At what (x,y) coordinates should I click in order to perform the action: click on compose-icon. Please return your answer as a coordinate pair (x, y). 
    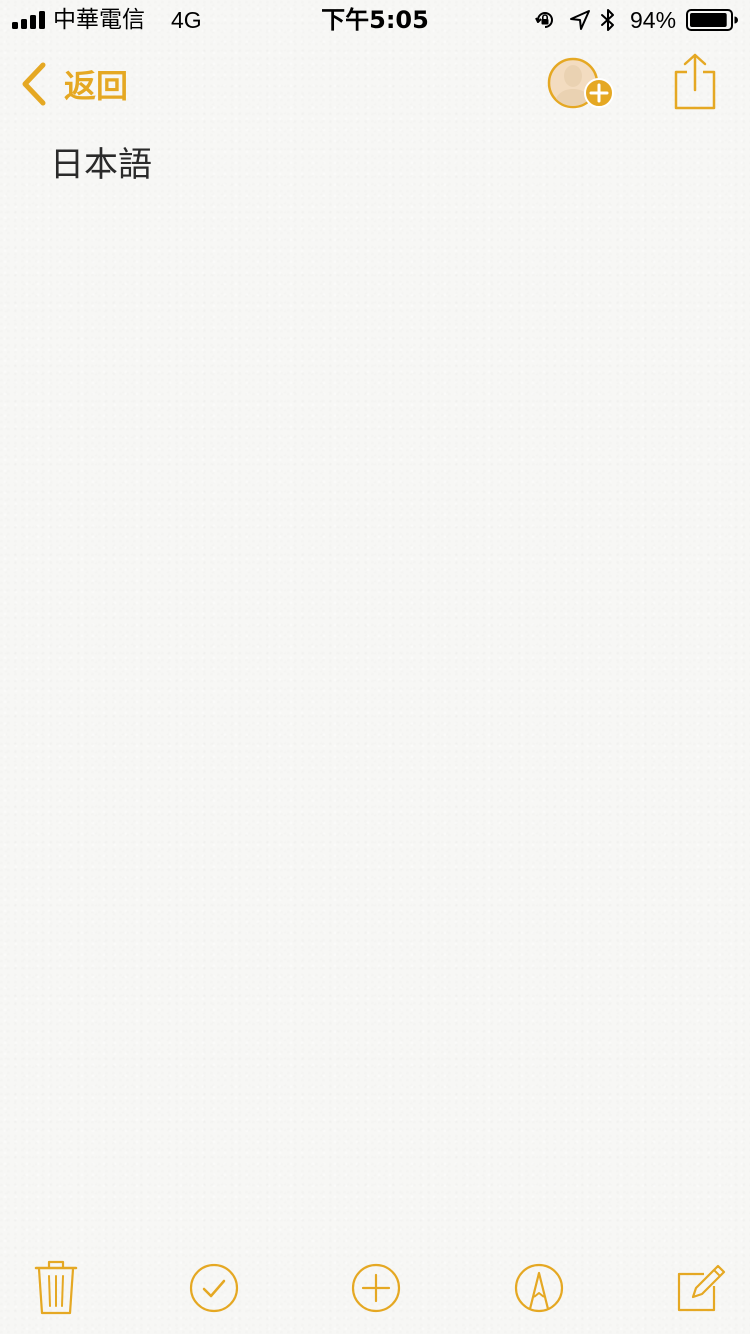
    Looking at the image, I should click on (701, 1288).